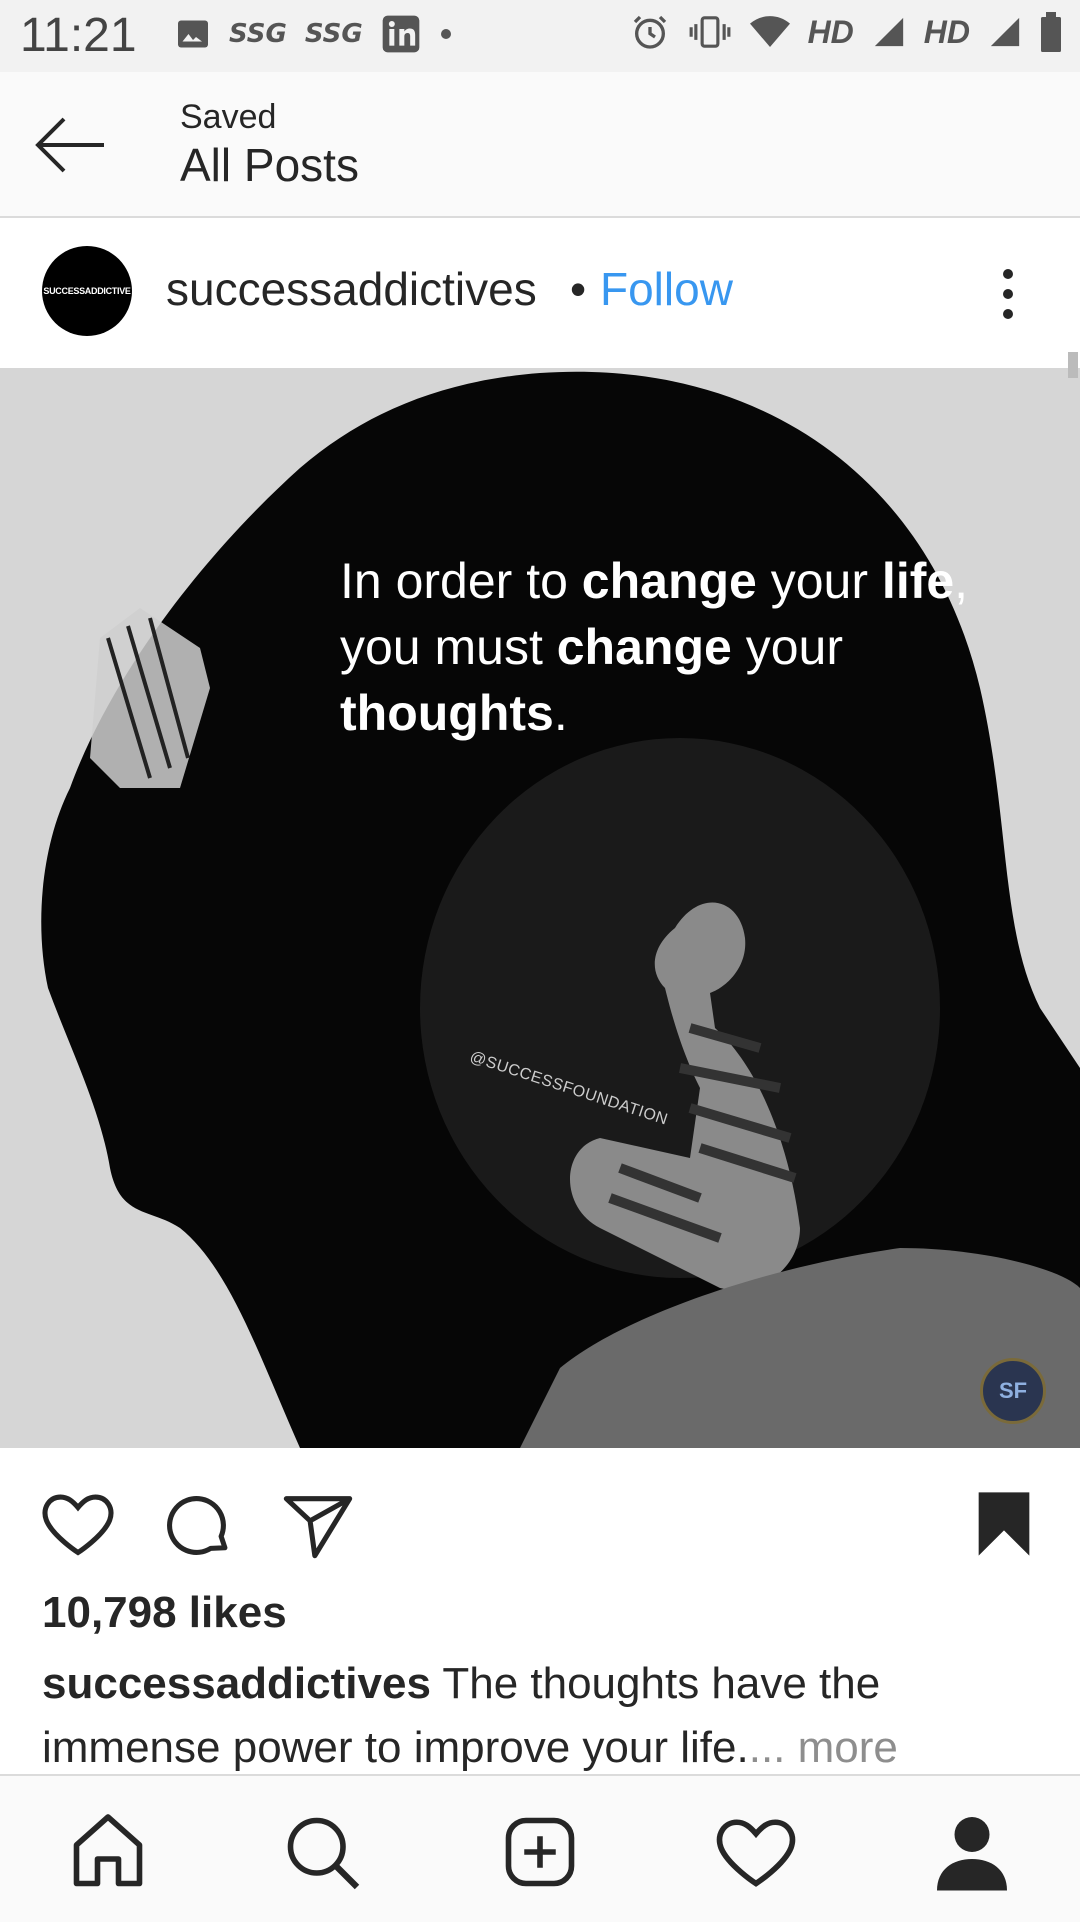 The image size is (1080, 1922). What do you see at coordinates (560, 713) in the screenshot?
I see `quote-part: .` at bounding box center [560, 713].